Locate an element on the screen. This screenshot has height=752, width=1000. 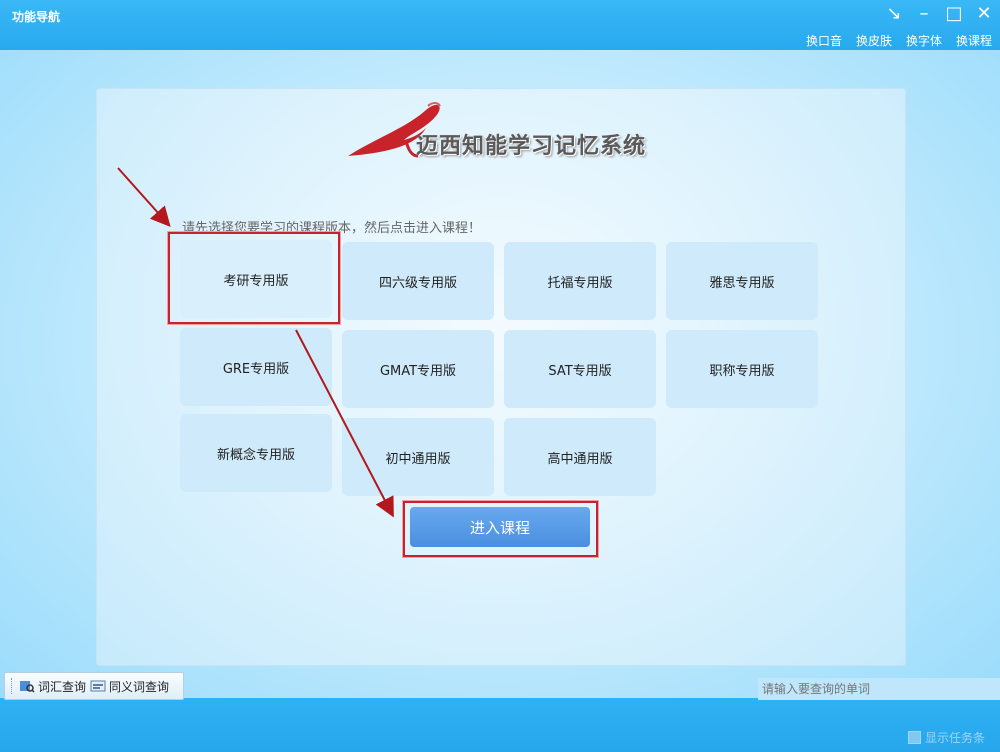
taskbar-toggle-label: 显示任务条 is located at coordinates (955, 738).